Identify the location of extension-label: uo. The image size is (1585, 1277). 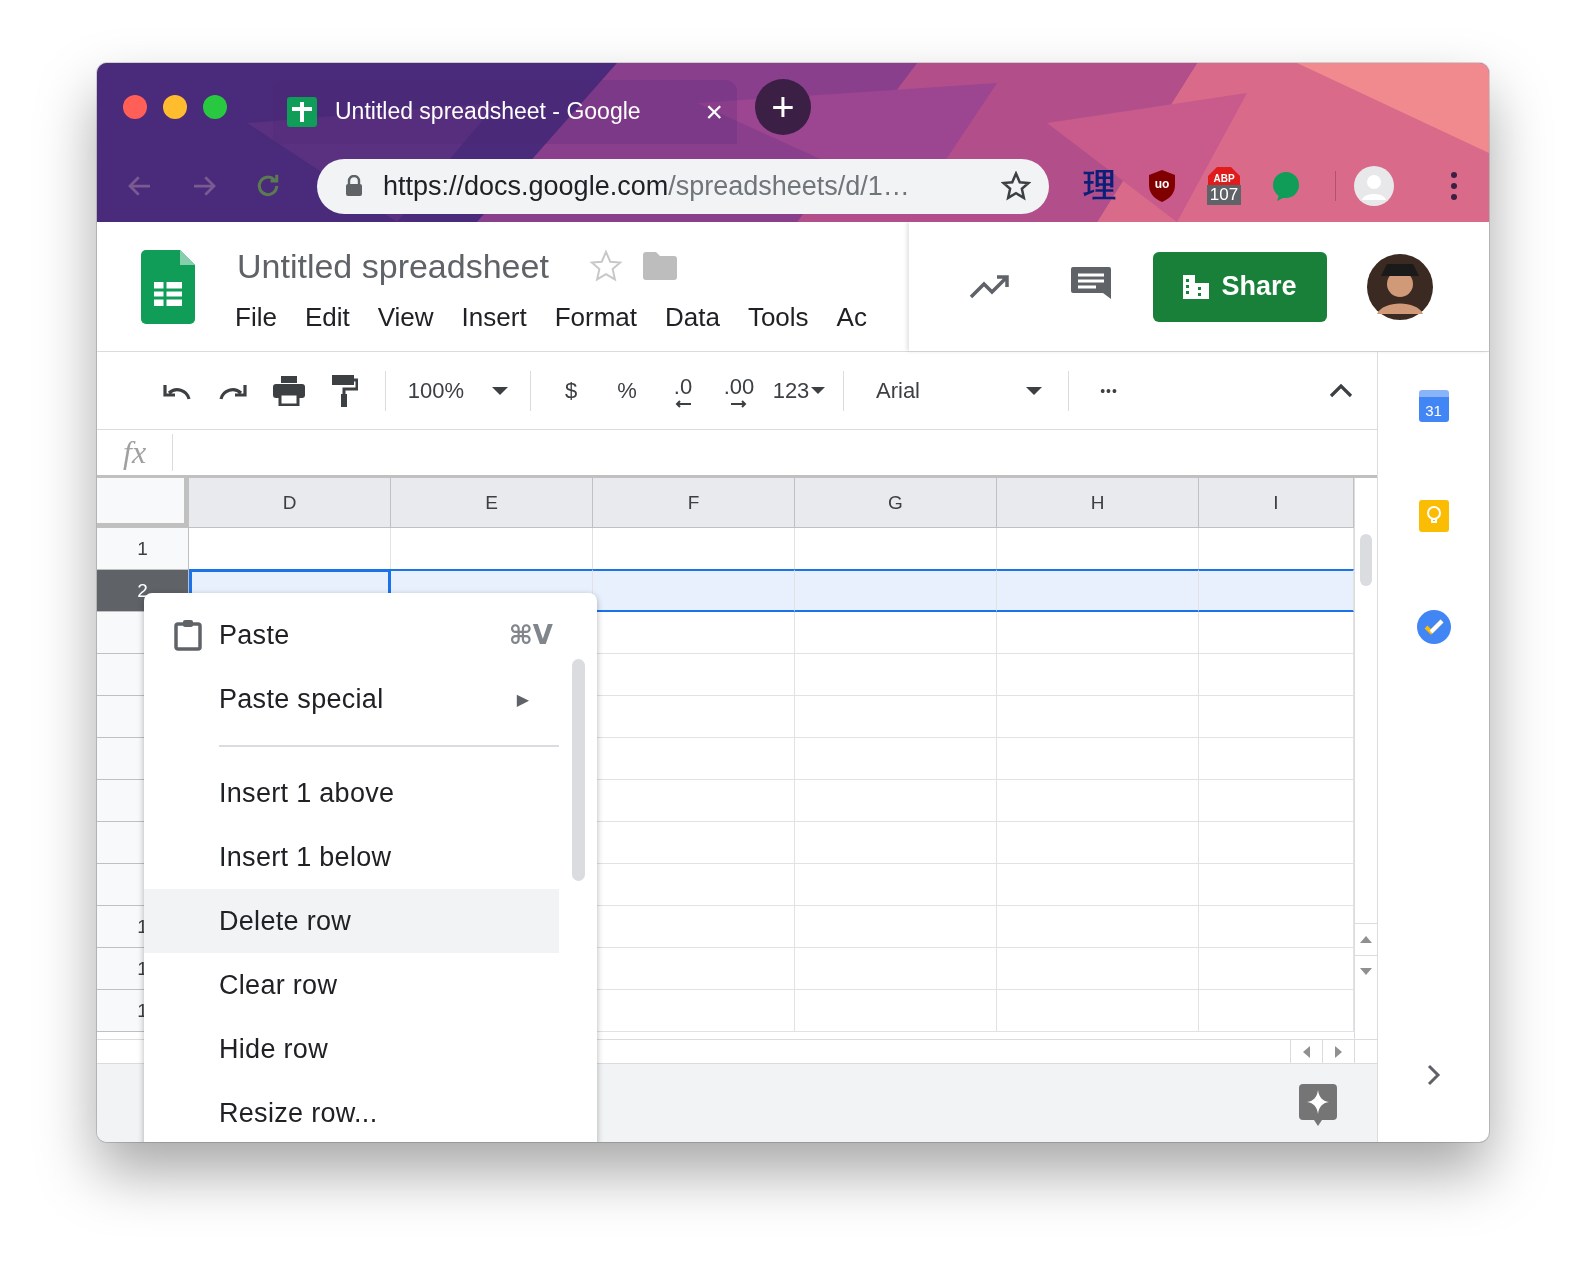
(1162, 184).